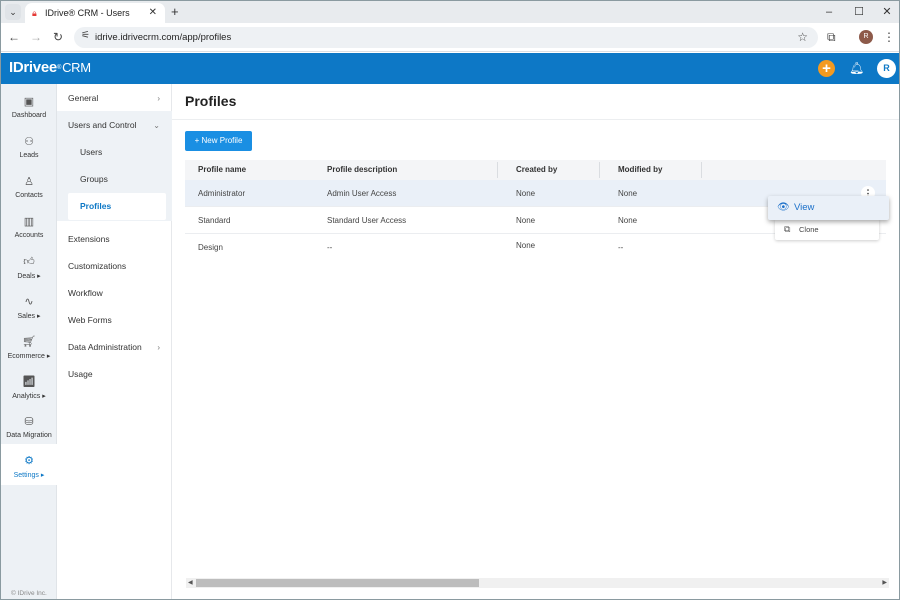  Describe the element at coordinates (114, 266) in the screenshot. I see `sidebar-item-customizations: Customizations` at that location.